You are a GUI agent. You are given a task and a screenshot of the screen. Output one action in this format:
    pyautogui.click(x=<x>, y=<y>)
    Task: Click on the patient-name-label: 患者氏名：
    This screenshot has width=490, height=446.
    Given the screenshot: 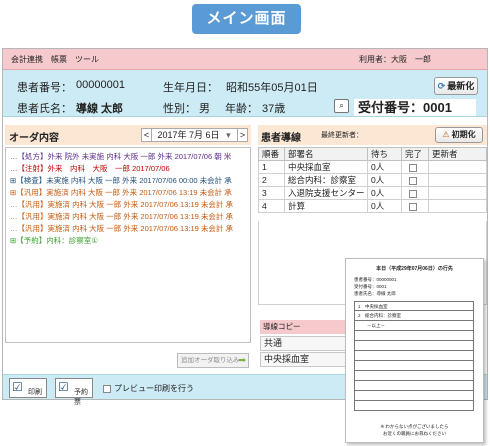 What is the action you would take?
    pyautogui.click(x=44, y=109)
    